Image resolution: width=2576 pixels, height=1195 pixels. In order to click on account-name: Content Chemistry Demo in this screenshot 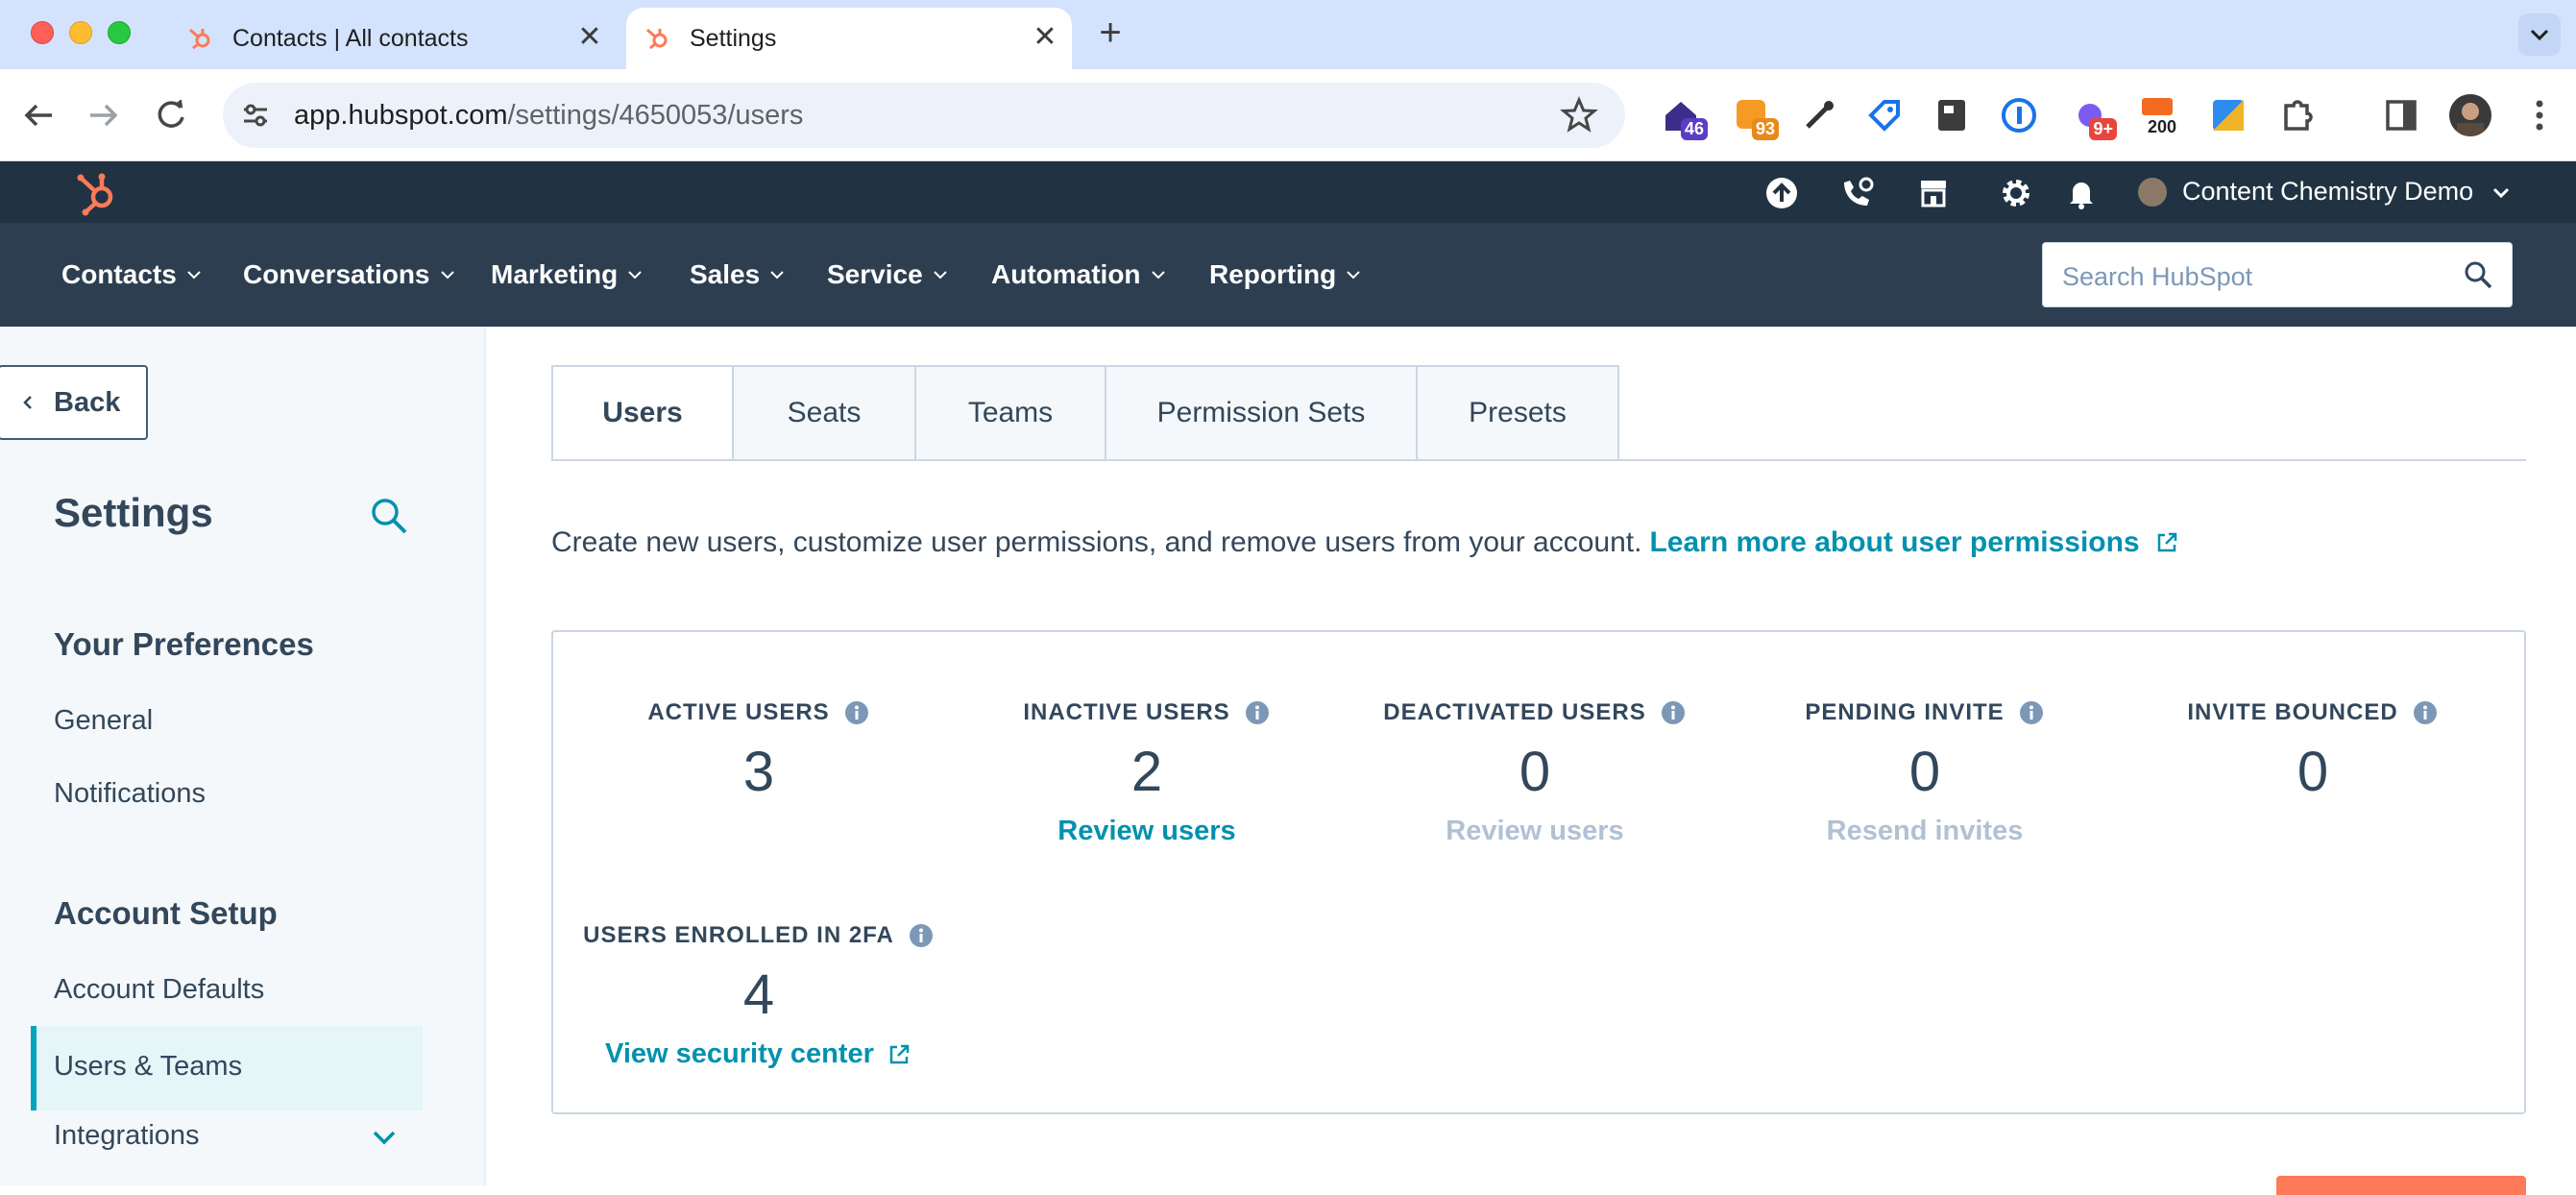, I will do `click(2328, 192)`.